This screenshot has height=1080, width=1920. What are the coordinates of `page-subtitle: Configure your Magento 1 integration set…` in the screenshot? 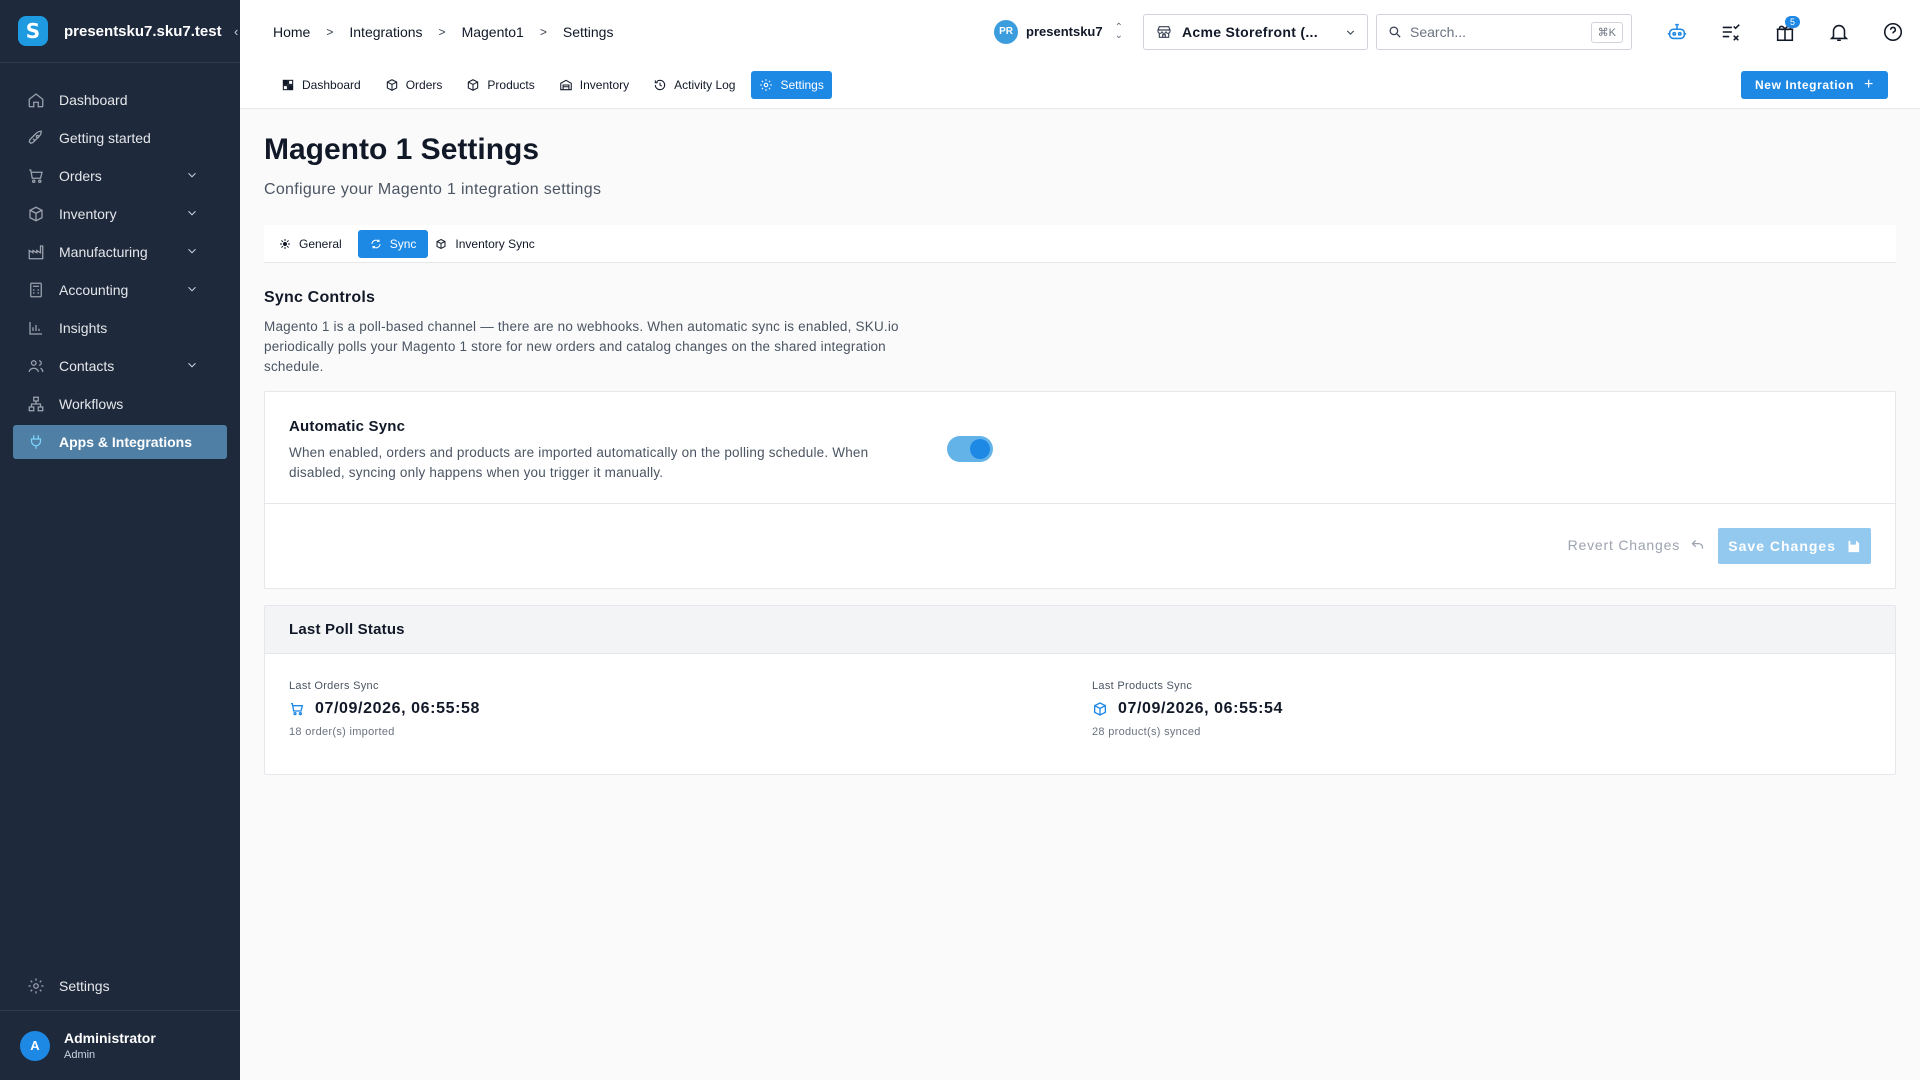 It's located at (433, 189).